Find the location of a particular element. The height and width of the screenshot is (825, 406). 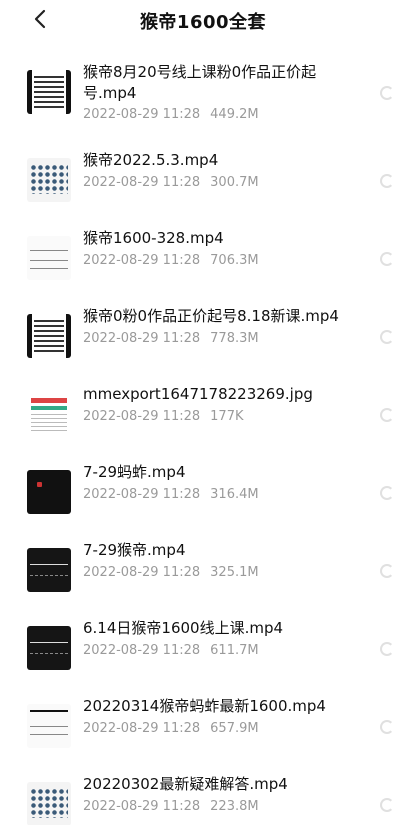

file-meta: 2022-08-29 11:28 223.8M is located at coordinates (171, 806).